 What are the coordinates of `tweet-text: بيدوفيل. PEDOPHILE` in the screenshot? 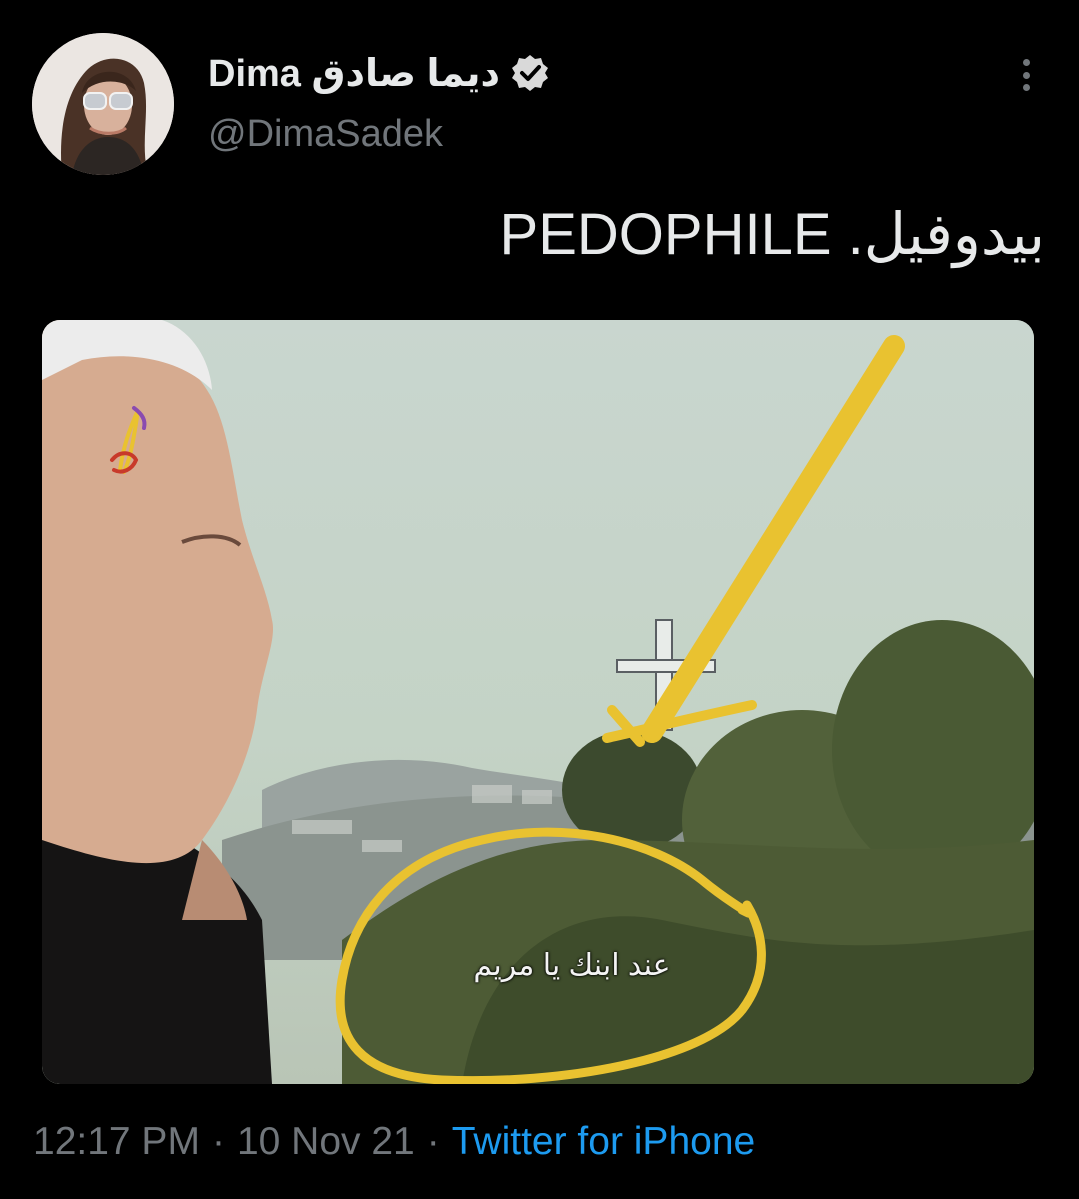 It's located at (772, 234).